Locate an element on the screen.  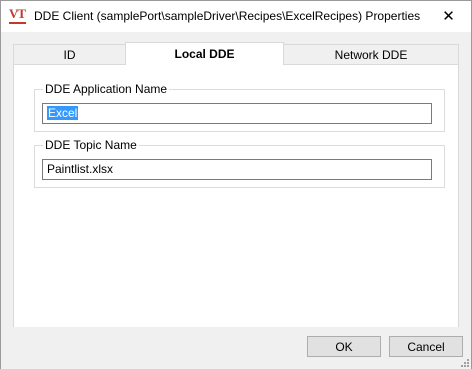
dde-application-group: DDE Application Name Excel is located at coordinates (239, 107).